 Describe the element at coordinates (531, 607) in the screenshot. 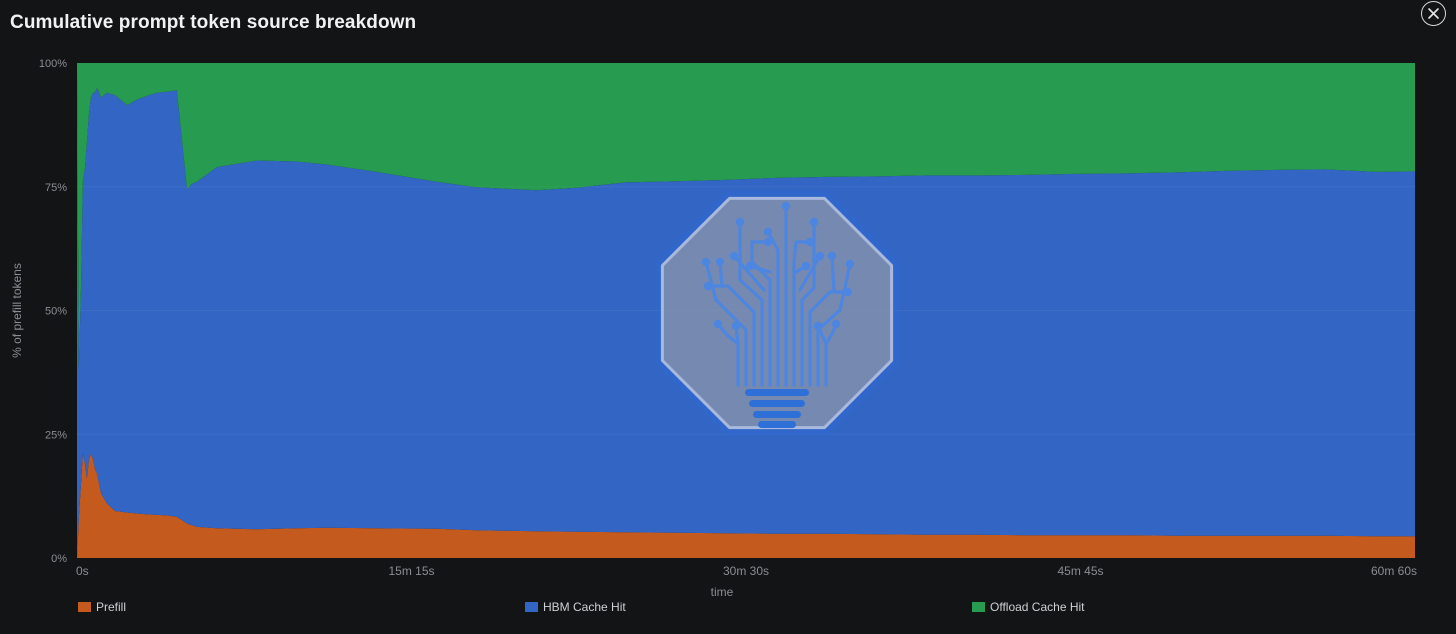

I see `legend-swatch-hbm` at that location.